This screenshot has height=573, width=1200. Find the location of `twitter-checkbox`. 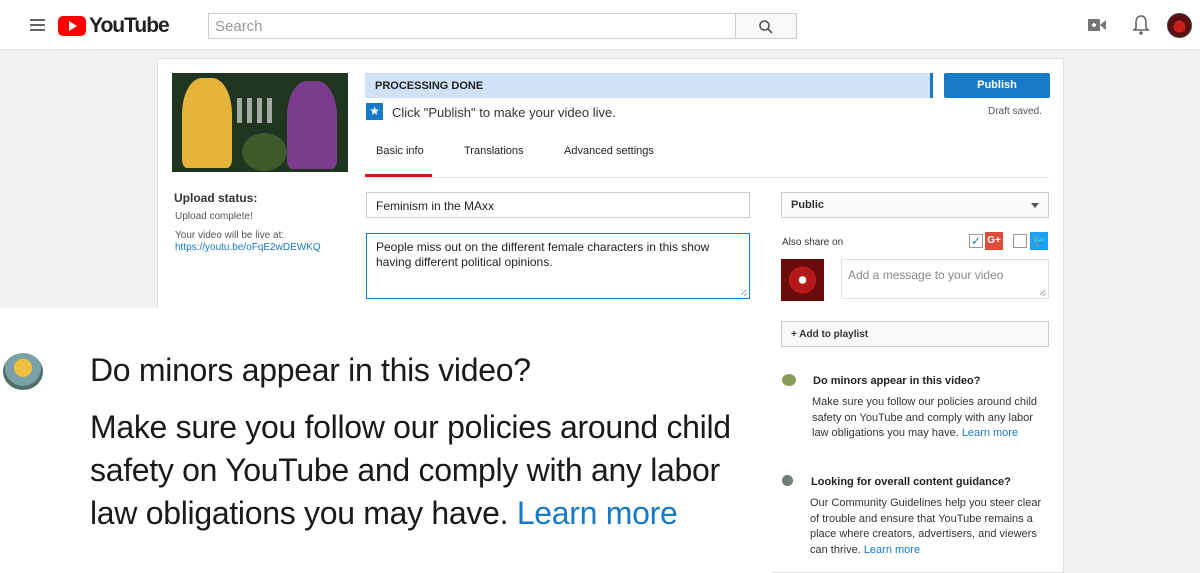

twitter-checkbox is located at coordinates (1020, 241).